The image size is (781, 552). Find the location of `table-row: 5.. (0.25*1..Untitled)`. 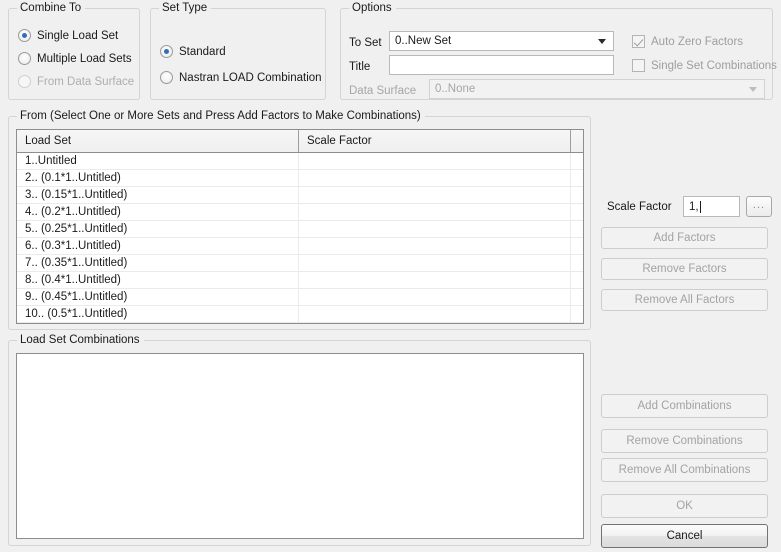

table-row: 5.. (0.25*1..Untitled) is located at coordinates (300, 229).